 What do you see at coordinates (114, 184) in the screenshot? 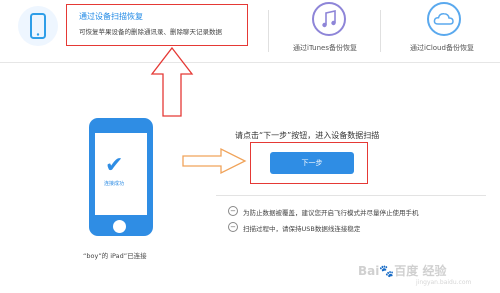
I see `connection-status-text: 连接成功` at bounding box center [114, 184].